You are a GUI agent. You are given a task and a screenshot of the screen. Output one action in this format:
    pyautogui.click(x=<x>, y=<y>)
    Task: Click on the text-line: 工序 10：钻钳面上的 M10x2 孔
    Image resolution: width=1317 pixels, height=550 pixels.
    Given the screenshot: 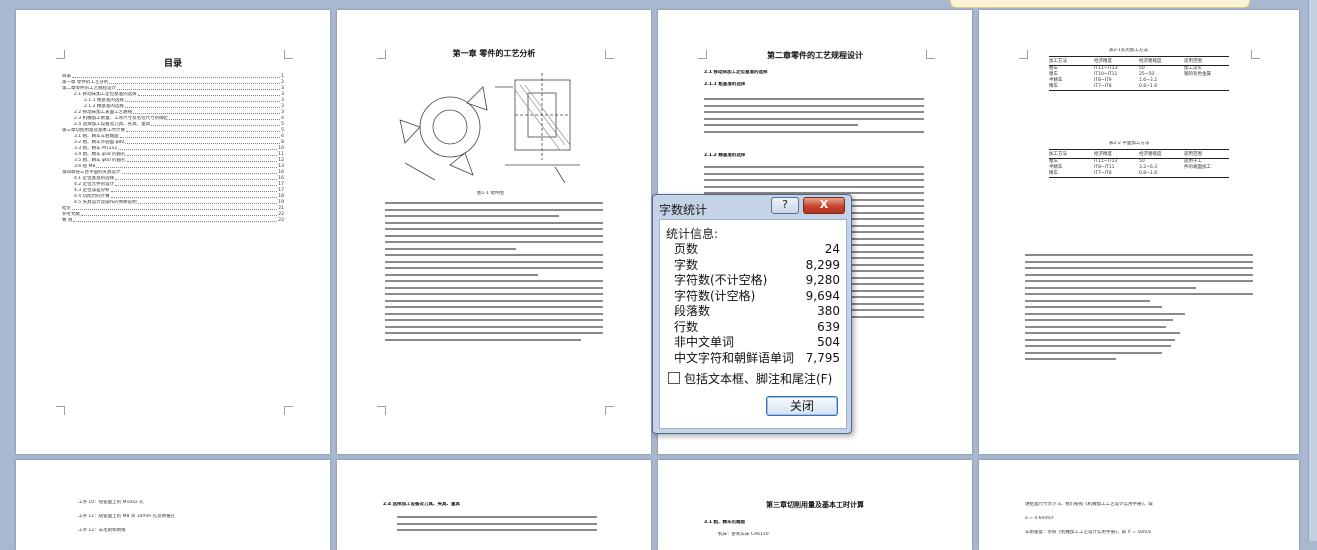 What is the action you would take?
    pyautogui.click(x=111, y=502)
    